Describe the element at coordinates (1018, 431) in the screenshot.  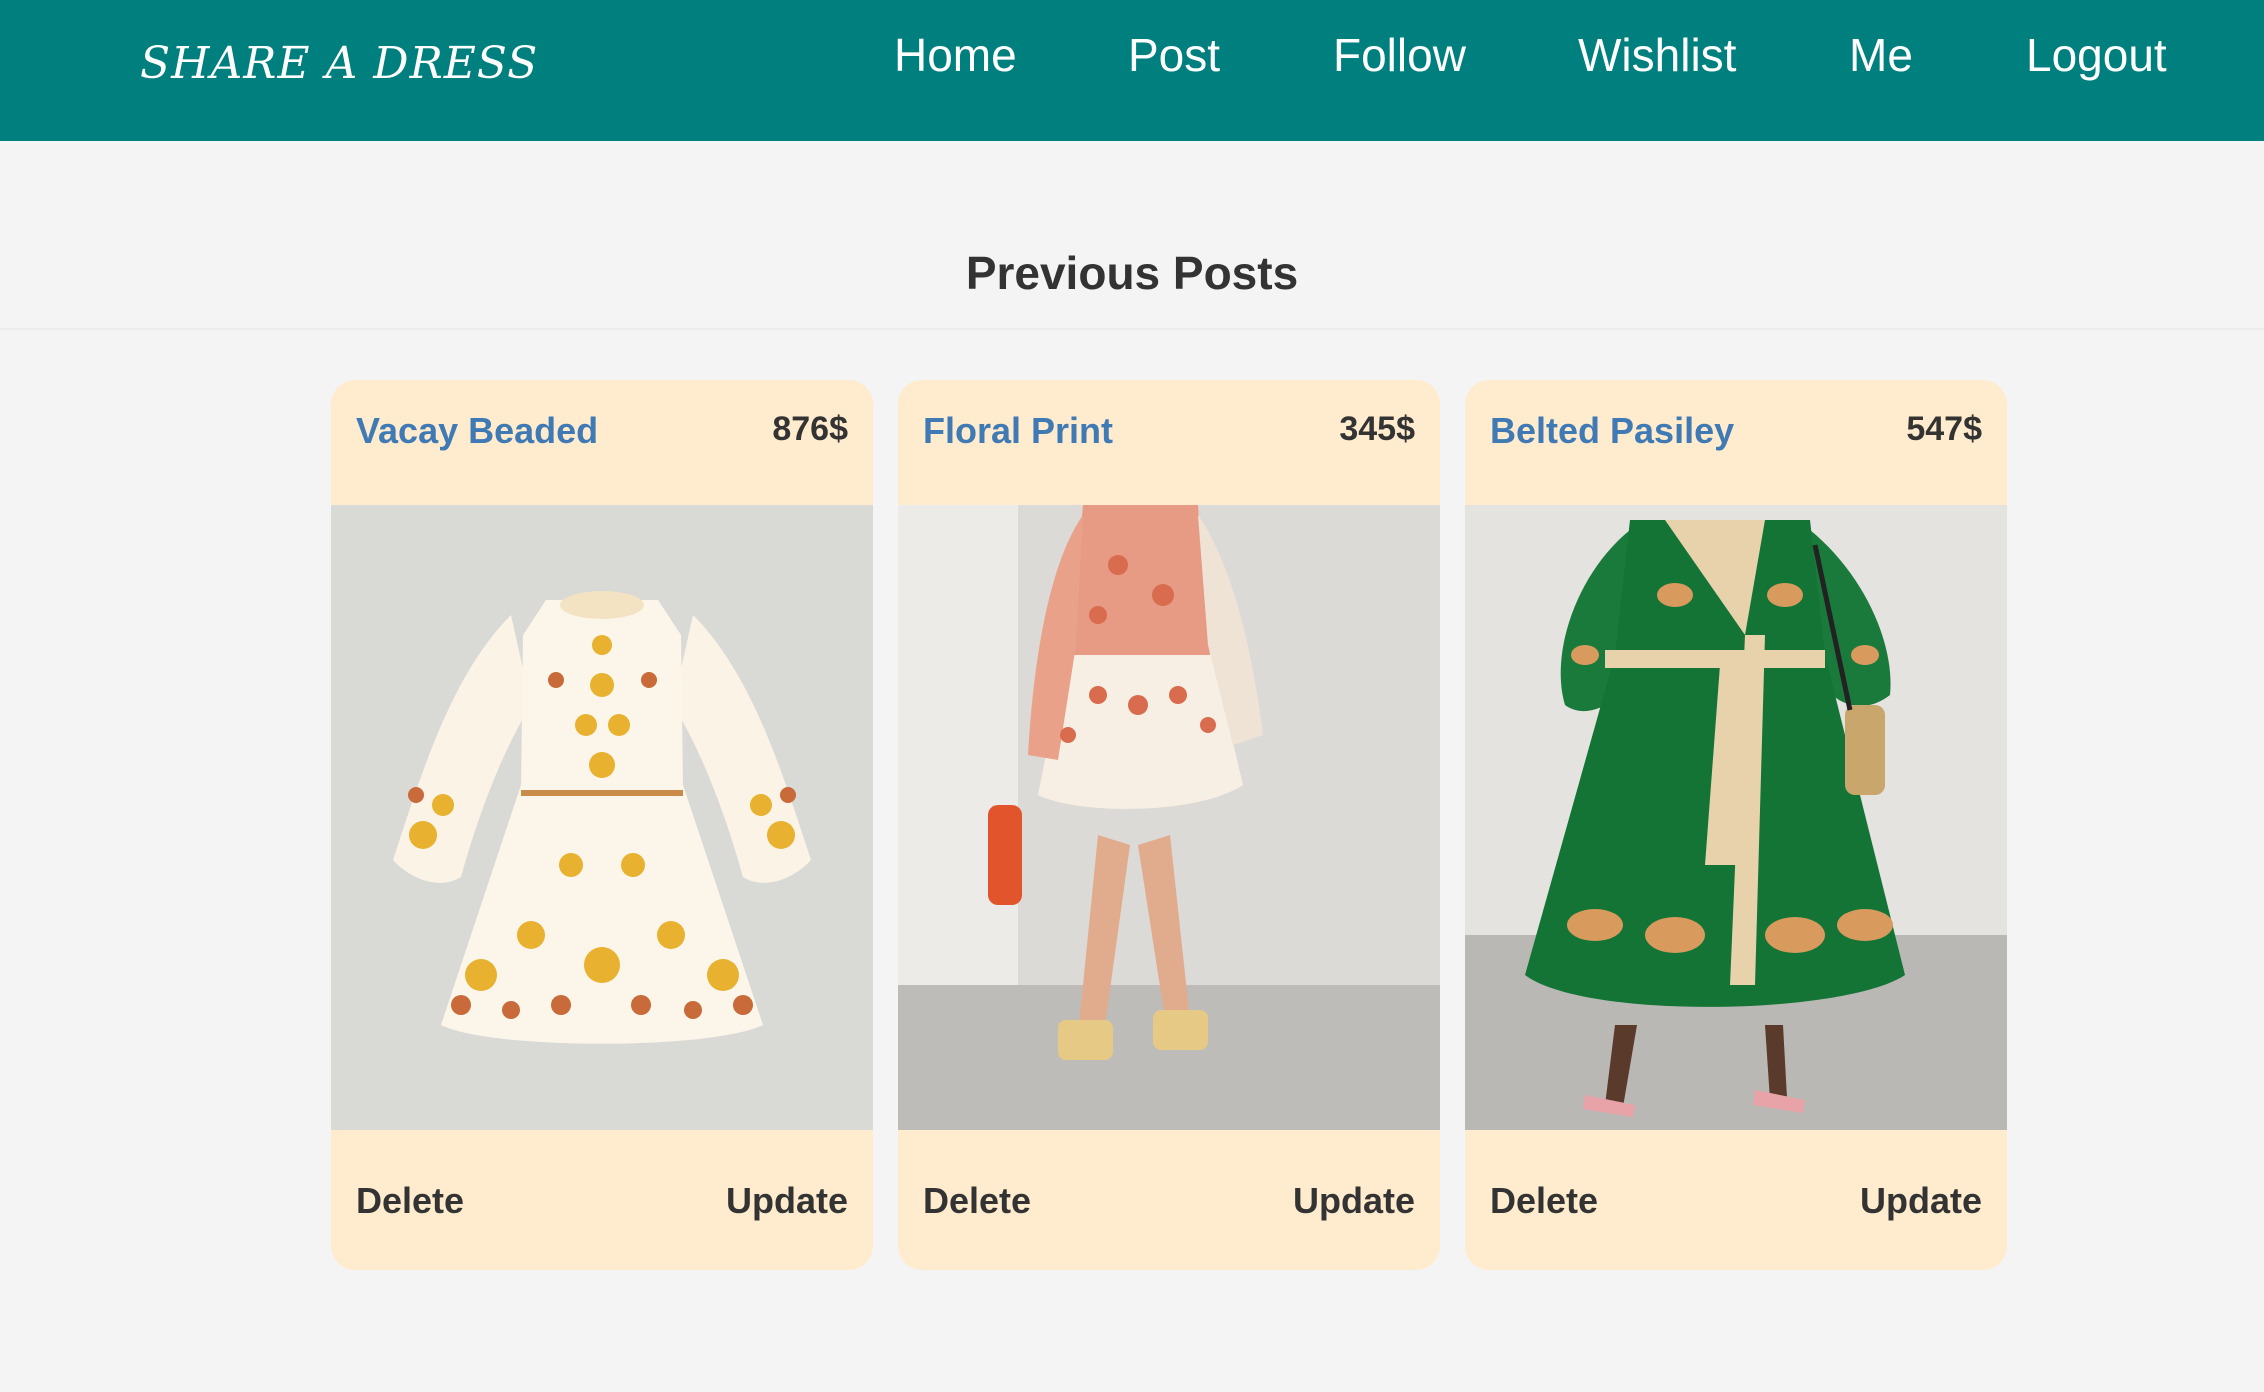
I see `post-title: Floral Print` at that location.